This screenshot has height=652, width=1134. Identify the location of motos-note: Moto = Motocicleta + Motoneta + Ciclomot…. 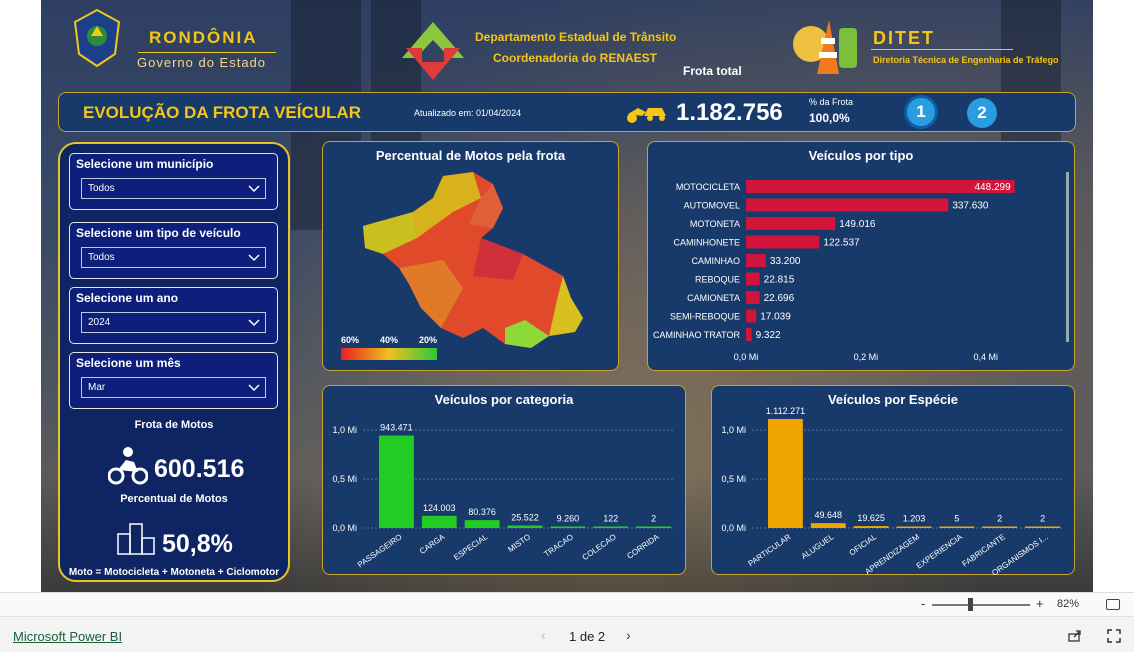
(174, 572).